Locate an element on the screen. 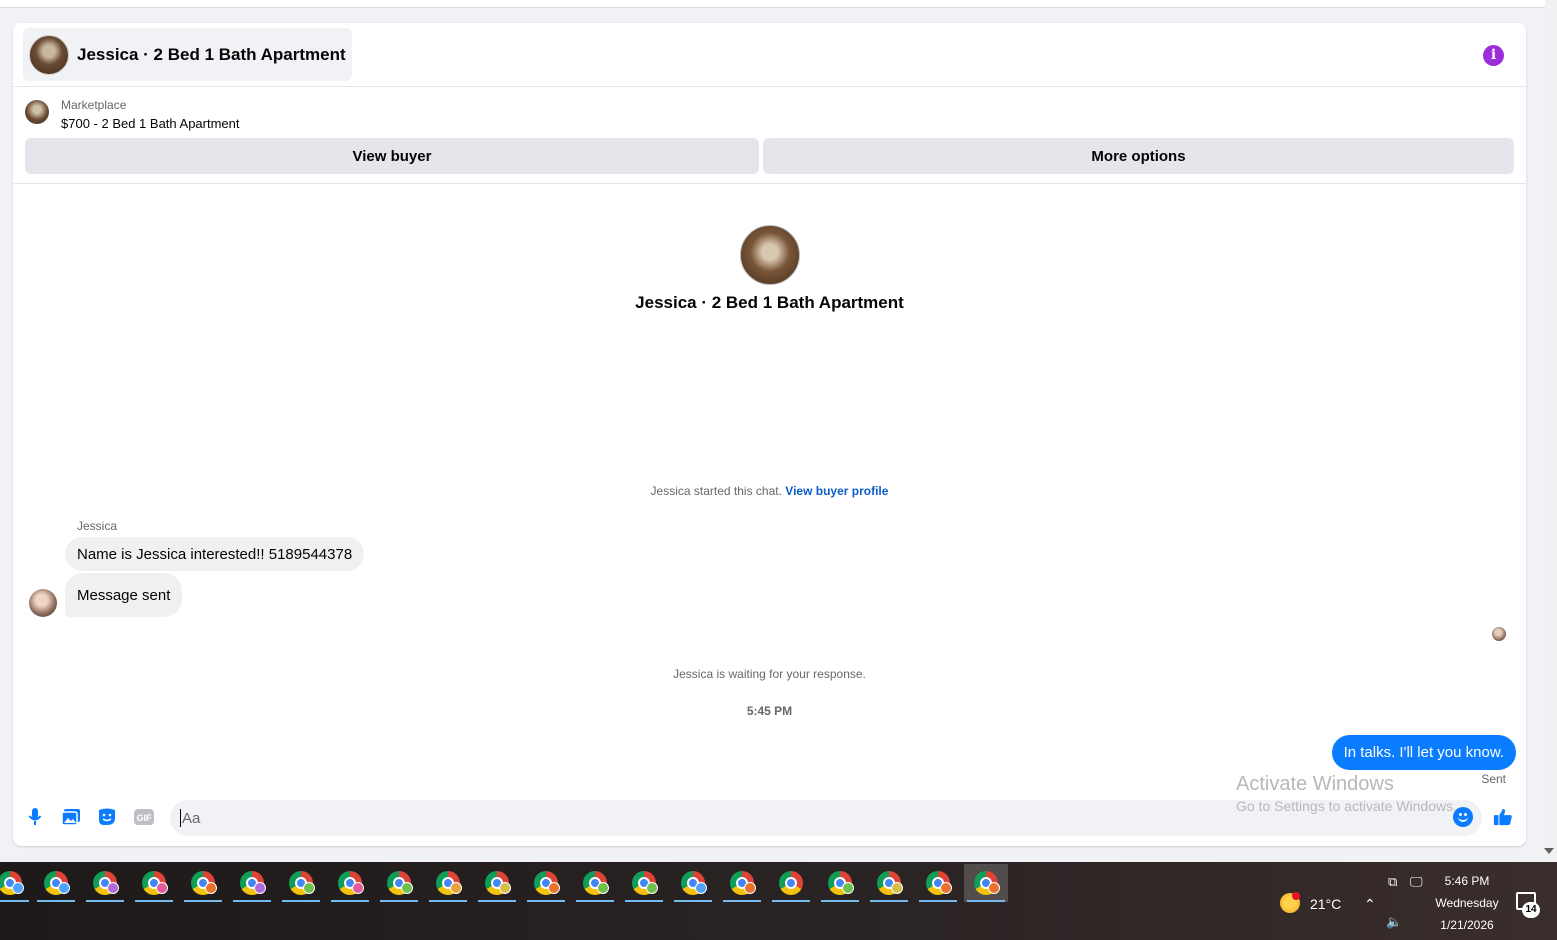 Image resolution: width=1557 pixels, height=940 pixels. weather-alert-icon is located at coordinates (1296, 896).